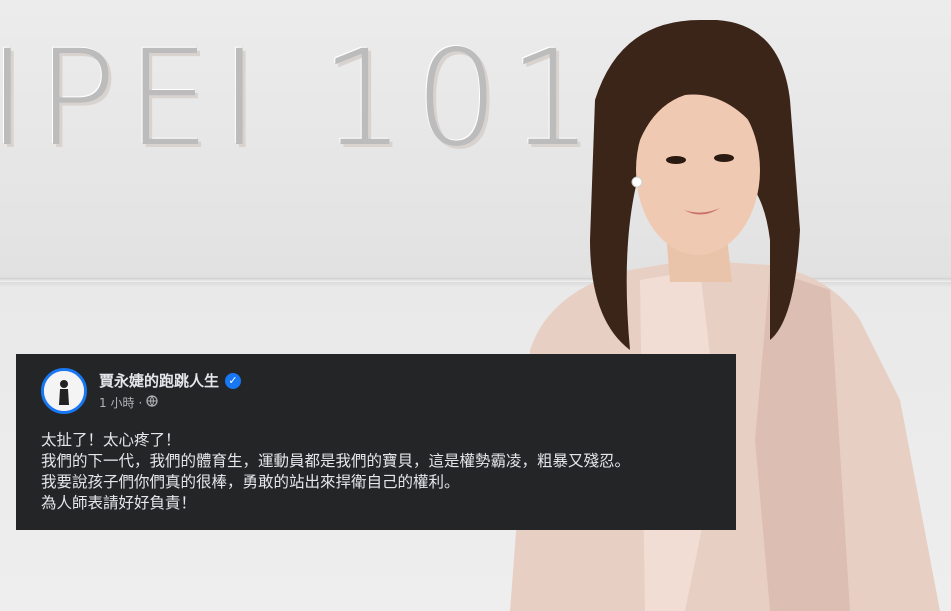 The height and width of the screenshot is (611, 951). I want to click on post-line: 為人師表請好好負責！, so click(119, 503).